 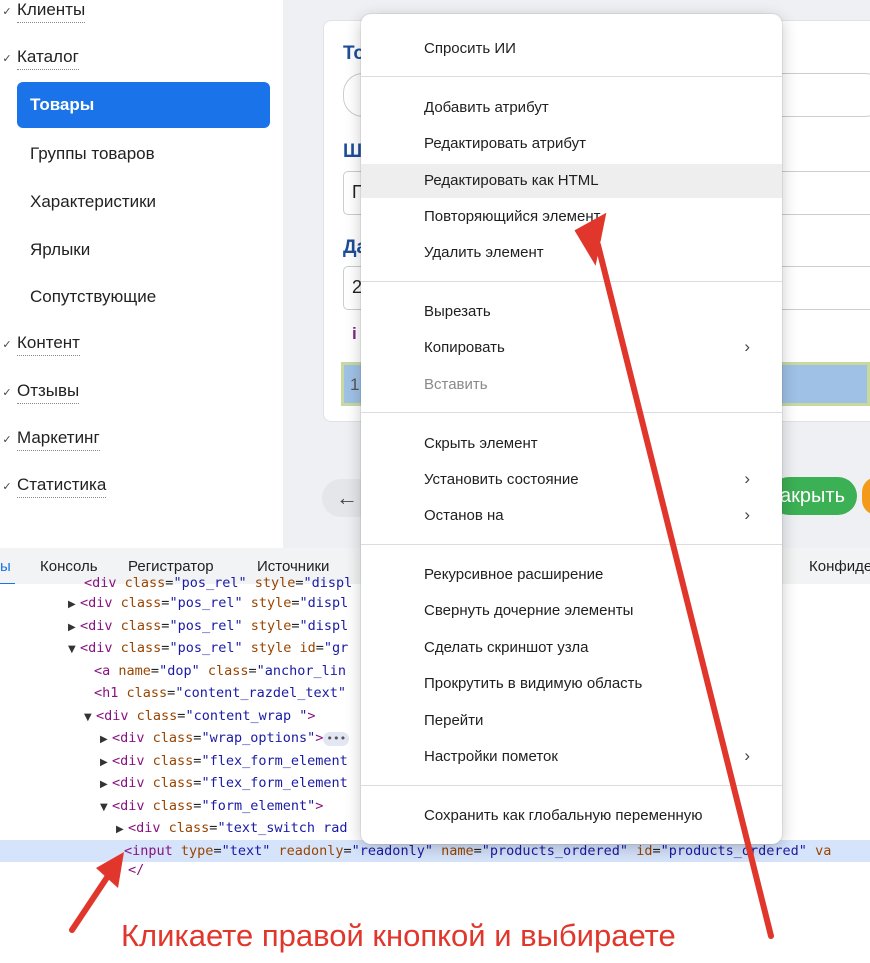 I want to click on menu-item-edit-as-html: Редактировать как HTML, so click(x=571, y=181).